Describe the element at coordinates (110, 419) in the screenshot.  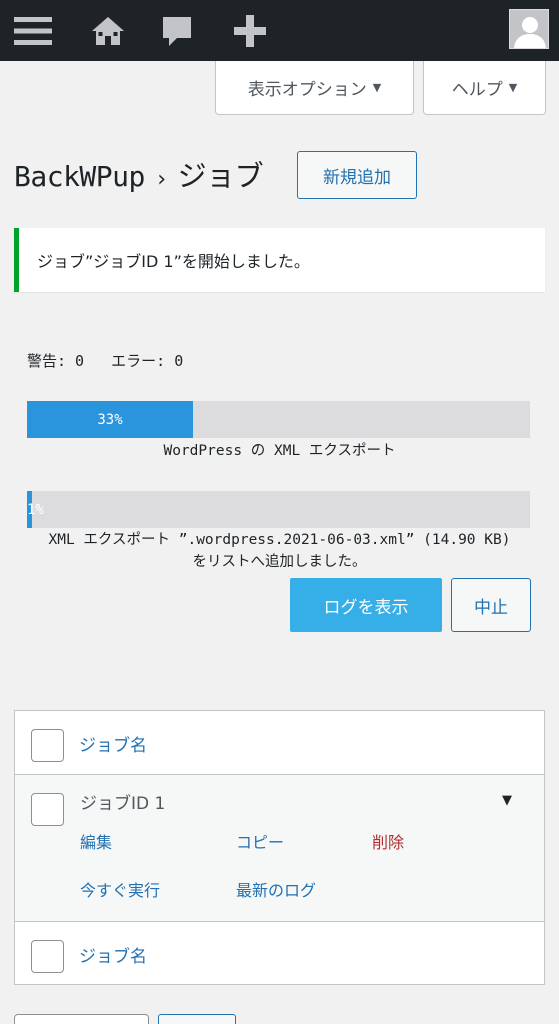
I see `step-progress-percent: 33%` at that location.